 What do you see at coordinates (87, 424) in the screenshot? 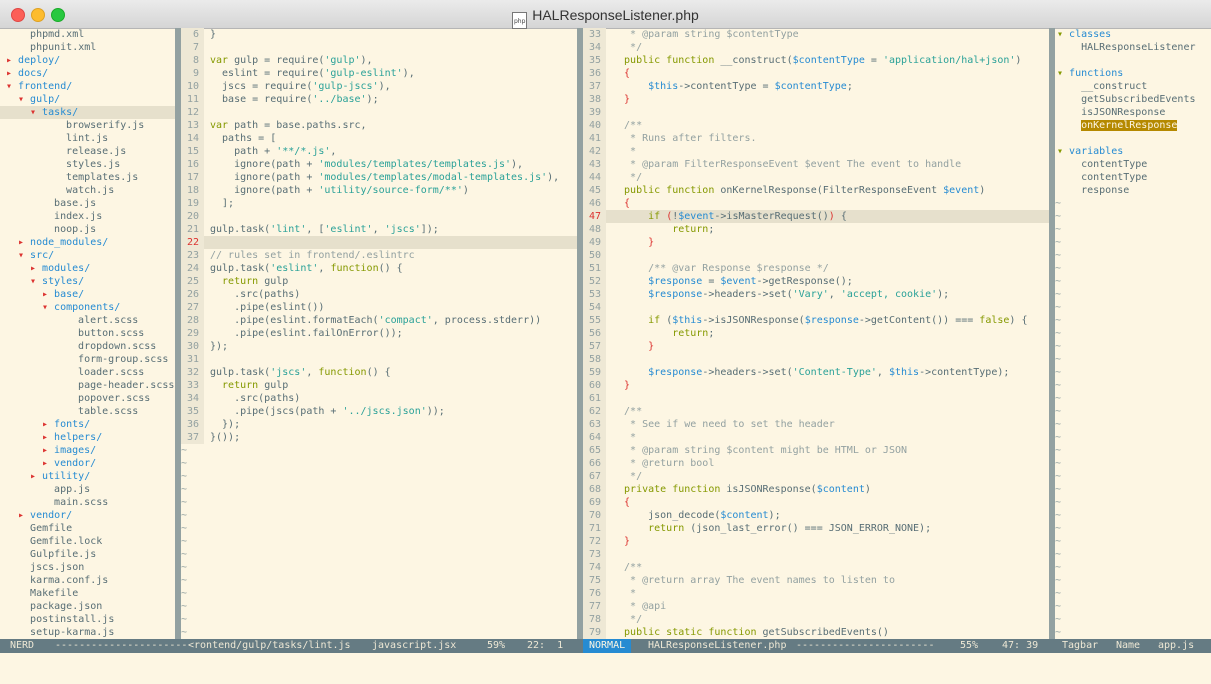
I see `tree-dir: ▸ fonts/` at bounding box center [87, 424].